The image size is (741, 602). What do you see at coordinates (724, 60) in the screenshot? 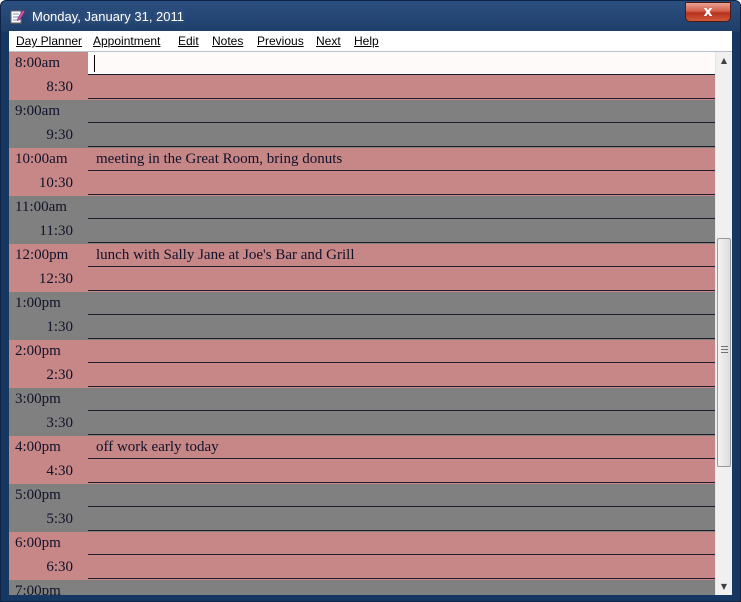
I see `scroll-up-arrow-icon: ▲` at bounding box center [724, 60].